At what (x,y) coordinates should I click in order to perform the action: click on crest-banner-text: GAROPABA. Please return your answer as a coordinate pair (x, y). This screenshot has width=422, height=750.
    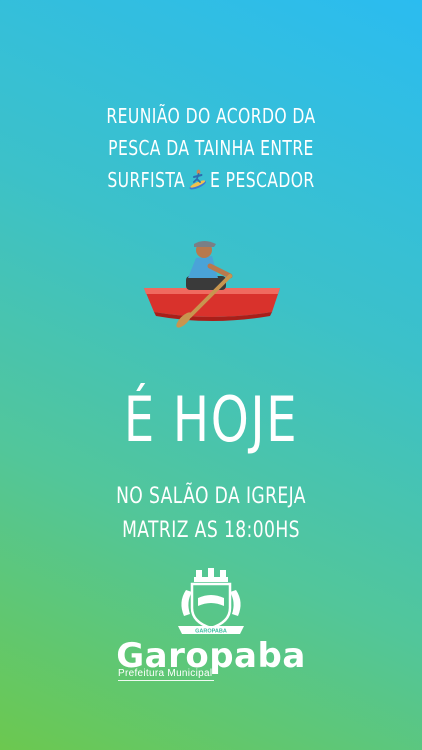
    Looking at the image, I should click on (211, 632).